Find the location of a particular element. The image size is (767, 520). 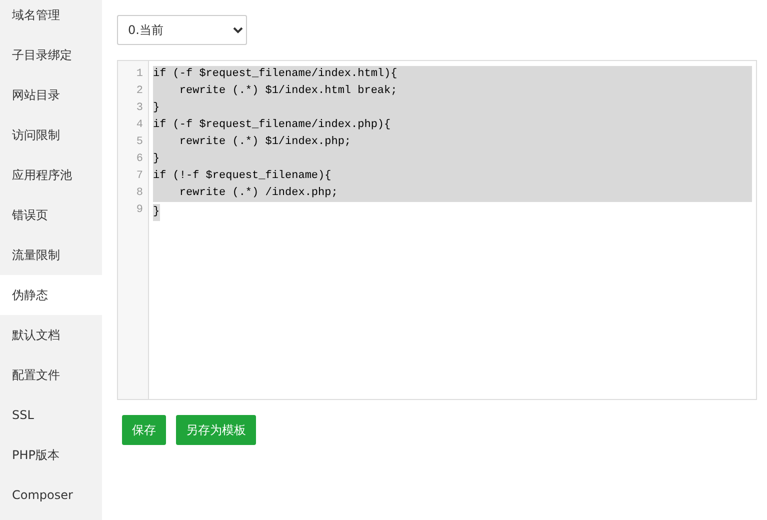

sidebar-item: 子目录绑定 is located at coordinates (51, 55).